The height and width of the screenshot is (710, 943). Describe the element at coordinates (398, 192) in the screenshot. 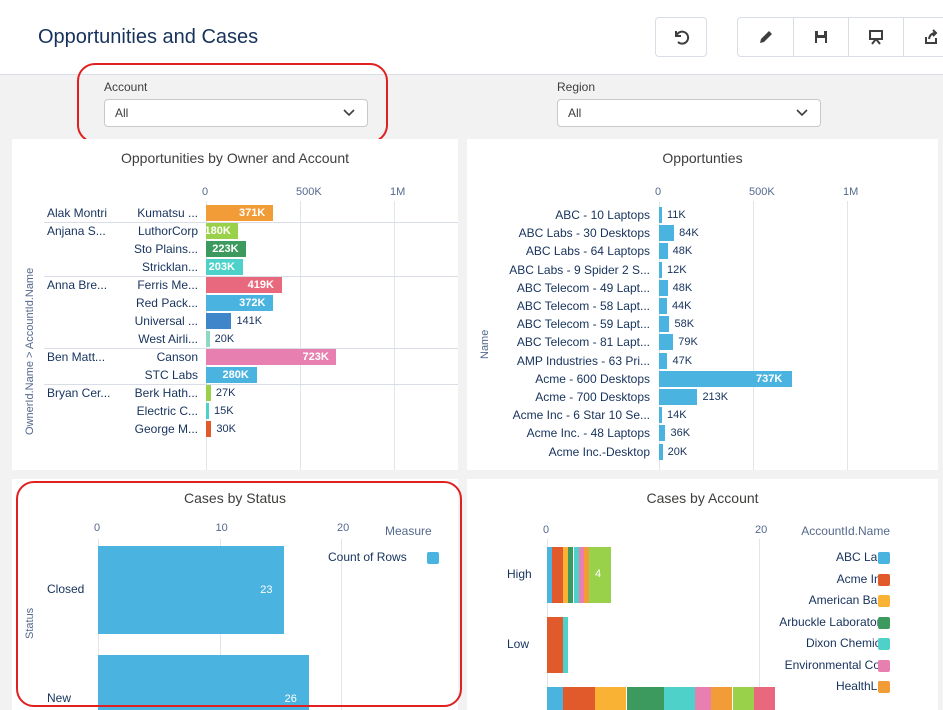

I see `x-tick-label: 1M` at that location.